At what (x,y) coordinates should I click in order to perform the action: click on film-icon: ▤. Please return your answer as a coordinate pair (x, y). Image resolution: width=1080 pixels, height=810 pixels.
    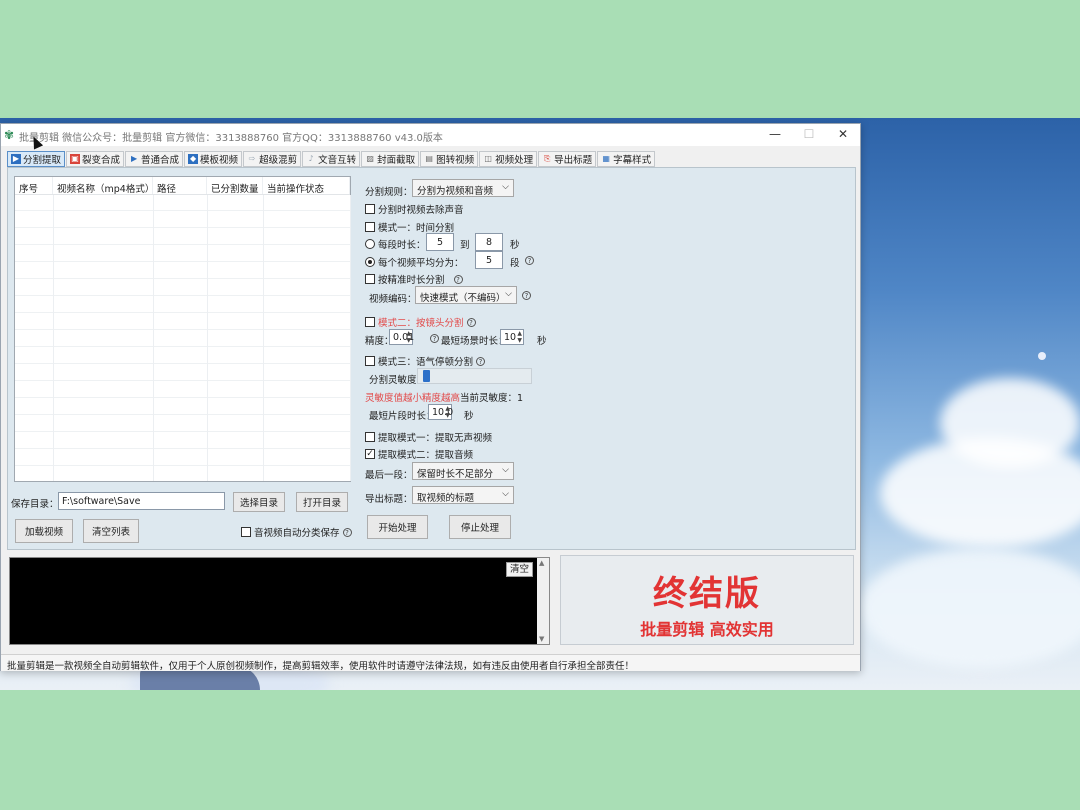
    Looking at the image, I should click on (429, 158).